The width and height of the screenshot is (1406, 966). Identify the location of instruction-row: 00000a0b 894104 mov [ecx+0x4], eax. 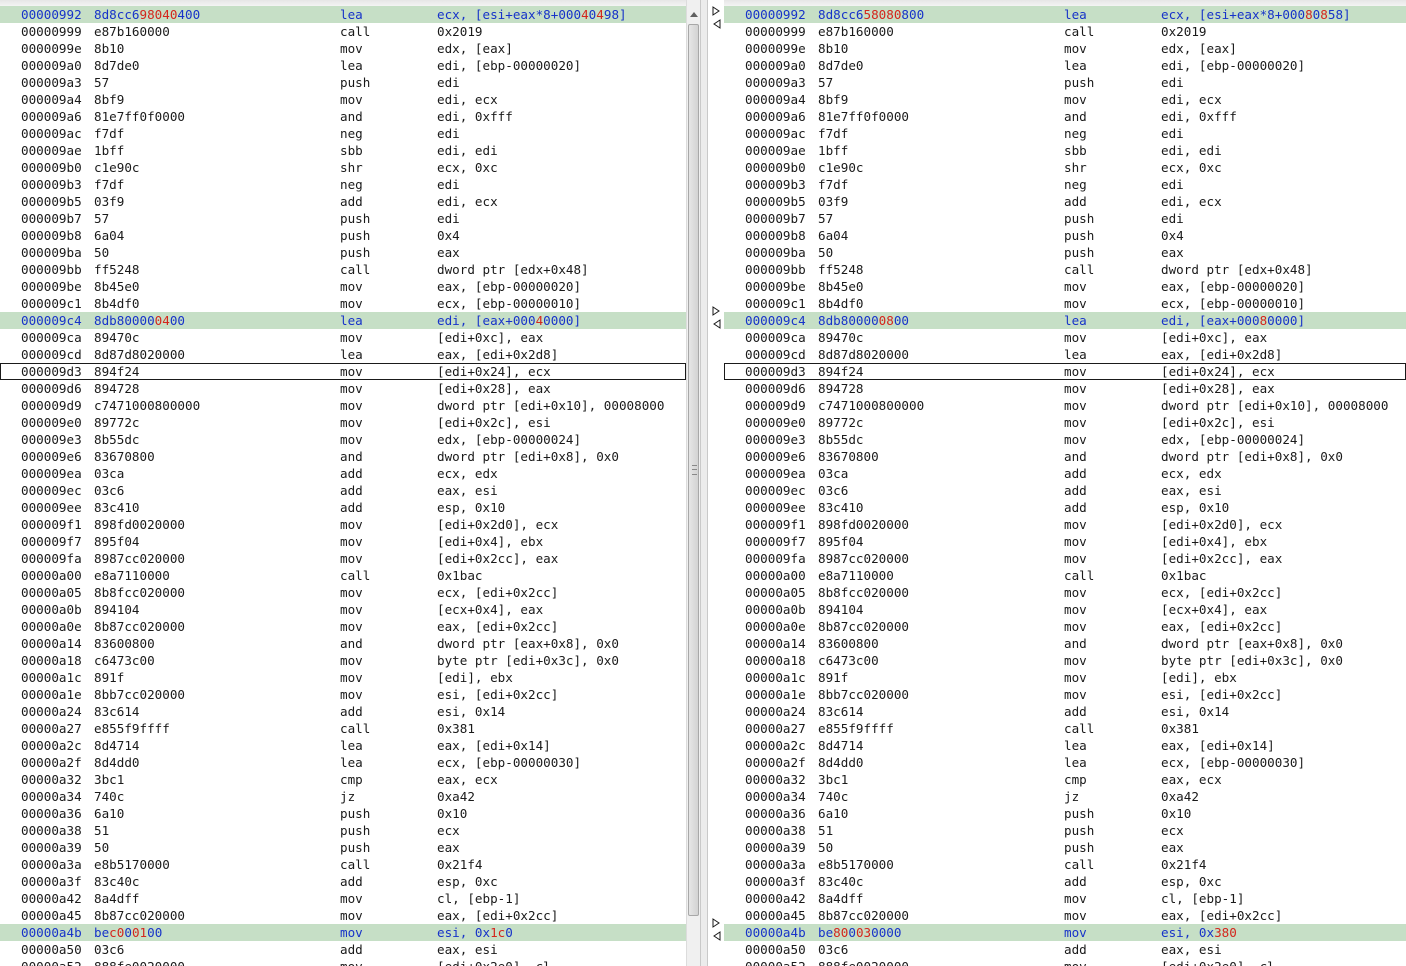
(1065, 609).